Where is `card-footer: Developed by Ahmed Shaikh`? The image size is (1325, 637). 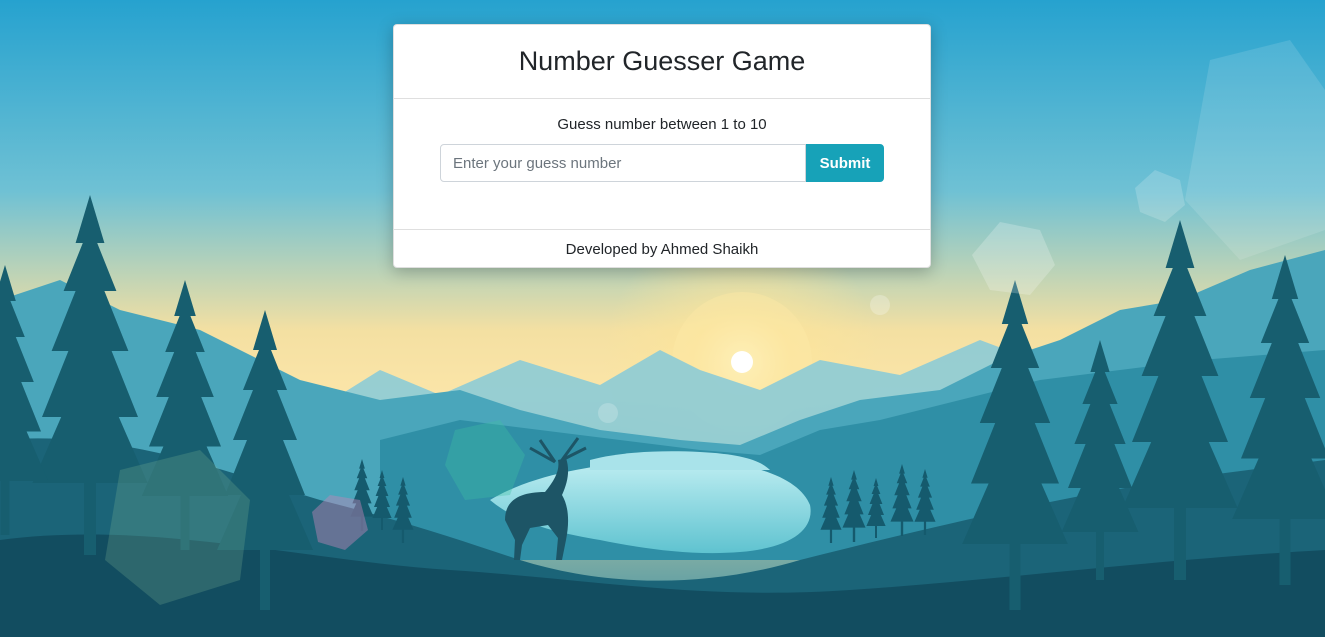
card-footer: Developed by Ahmed Shaikh is located at coordinates (662, 249).